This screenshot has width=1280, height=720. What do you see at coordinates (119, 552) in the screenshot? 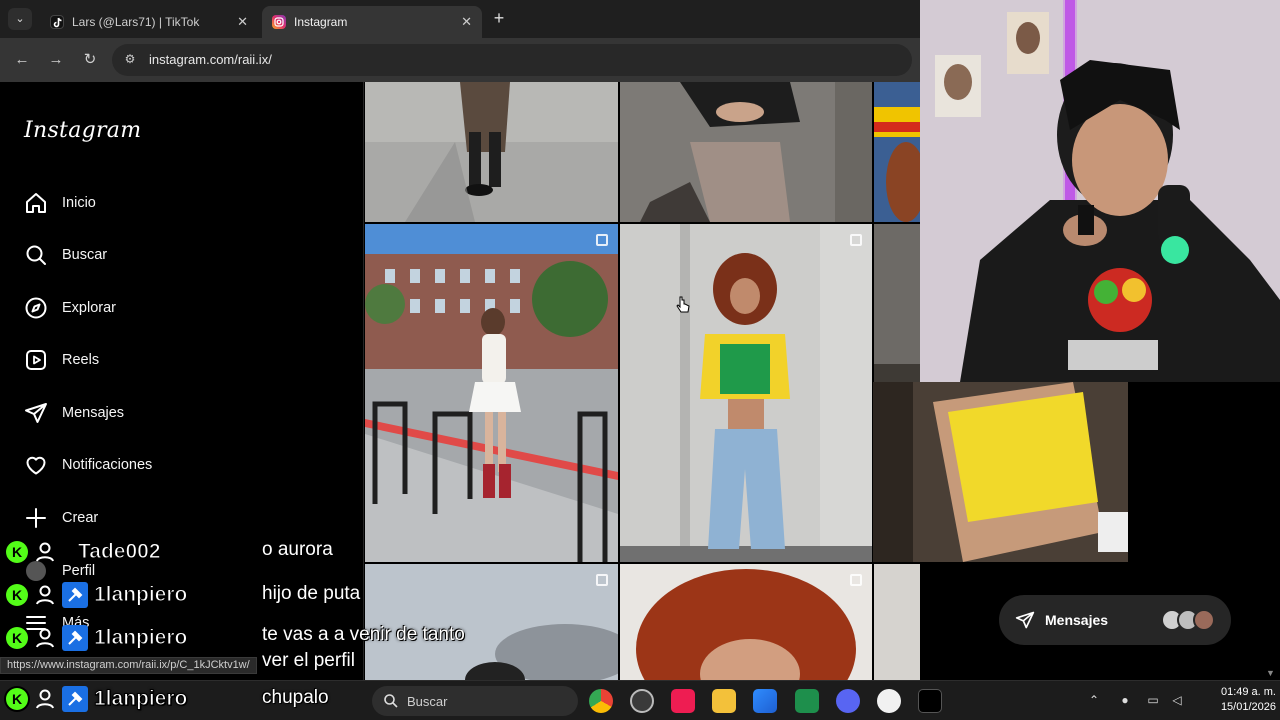
I see `chat-username: Tade002` at bounding box center [119, 552].